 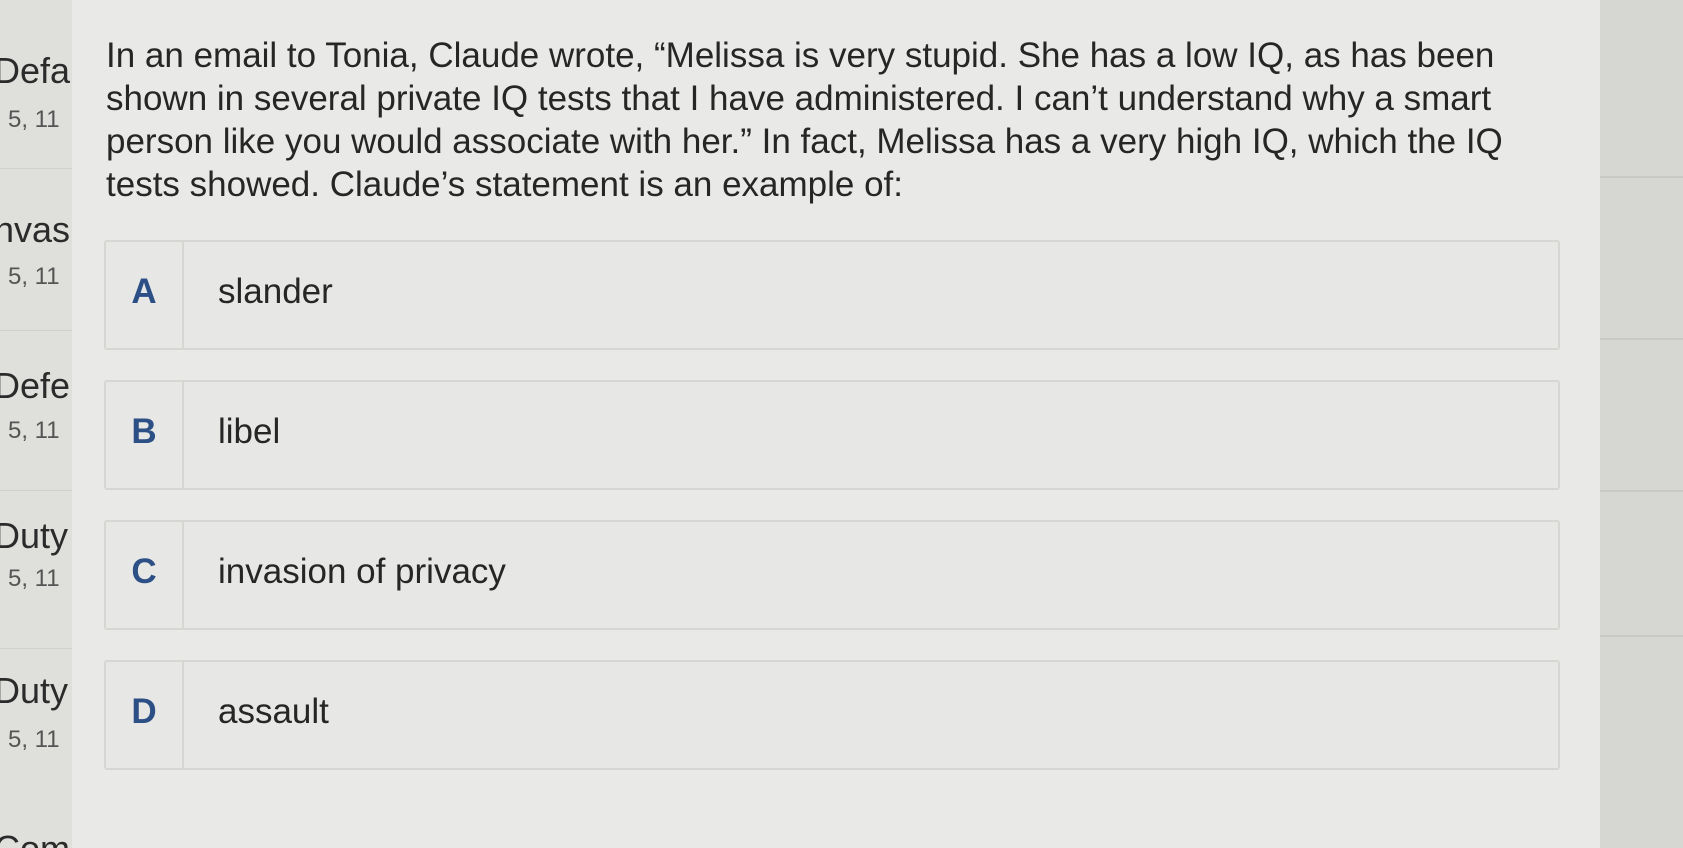 What do you see at coordinates (144, 291) in the screenshot?
I see `option-letter: A` at bounding box center [144, 291].